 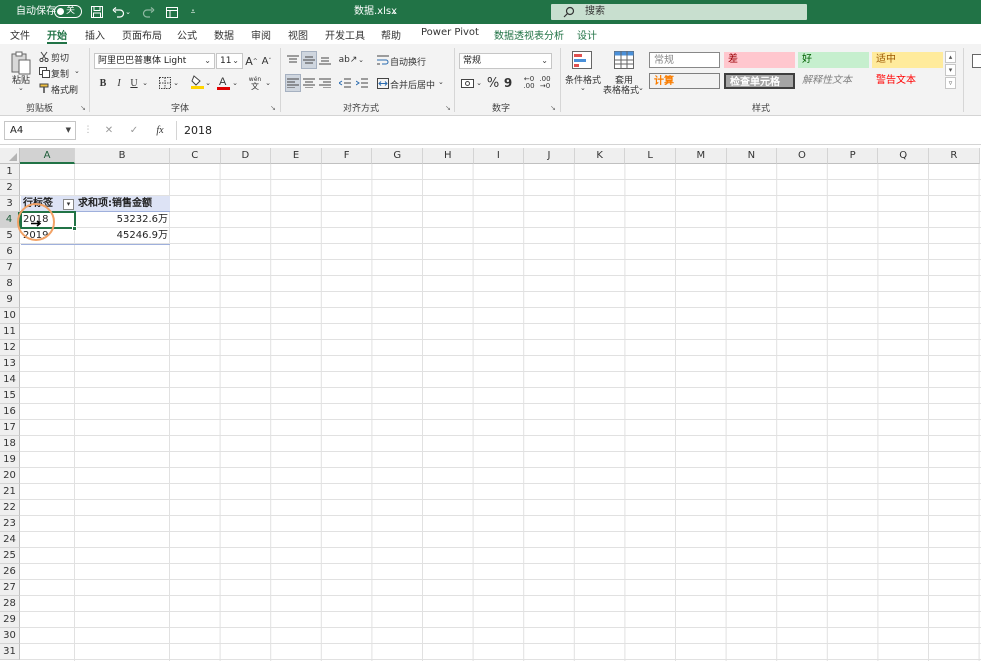 What do you see at coordinates (165, 83) in the screenshot?
I see `borders-icon` at bounding box center [165, 83].